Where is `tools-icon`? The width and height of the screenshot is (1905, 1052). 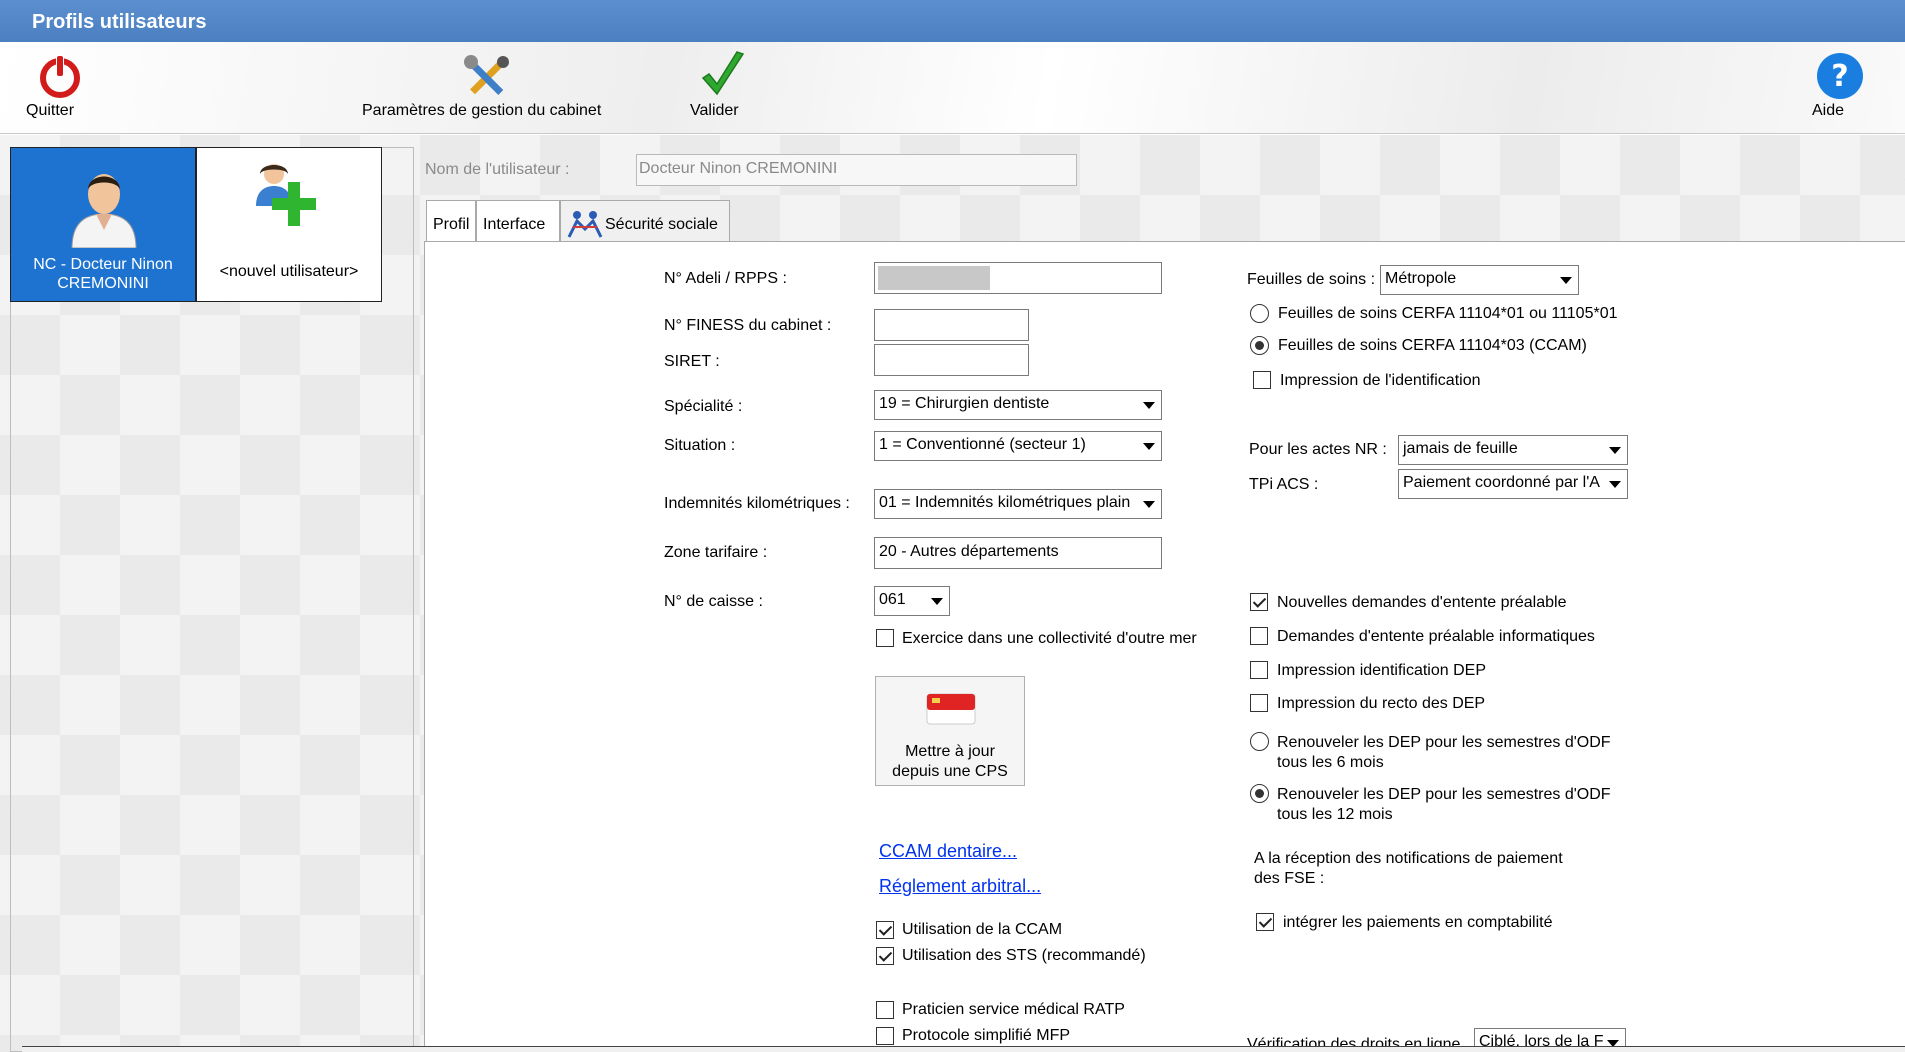
tools-icon is located at coordinates (486, 75).